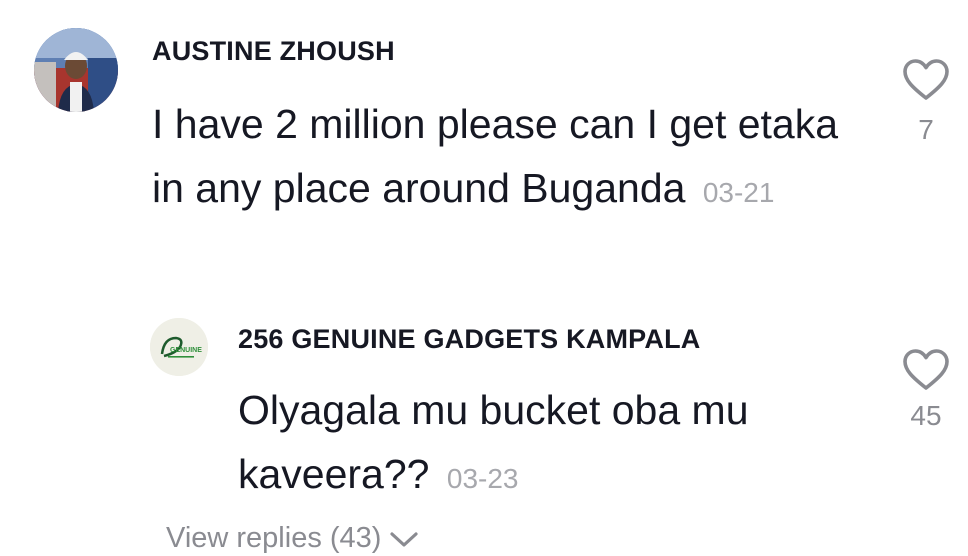  I want to click on avatar-logo-text: GENUINE, so click(186, 350).